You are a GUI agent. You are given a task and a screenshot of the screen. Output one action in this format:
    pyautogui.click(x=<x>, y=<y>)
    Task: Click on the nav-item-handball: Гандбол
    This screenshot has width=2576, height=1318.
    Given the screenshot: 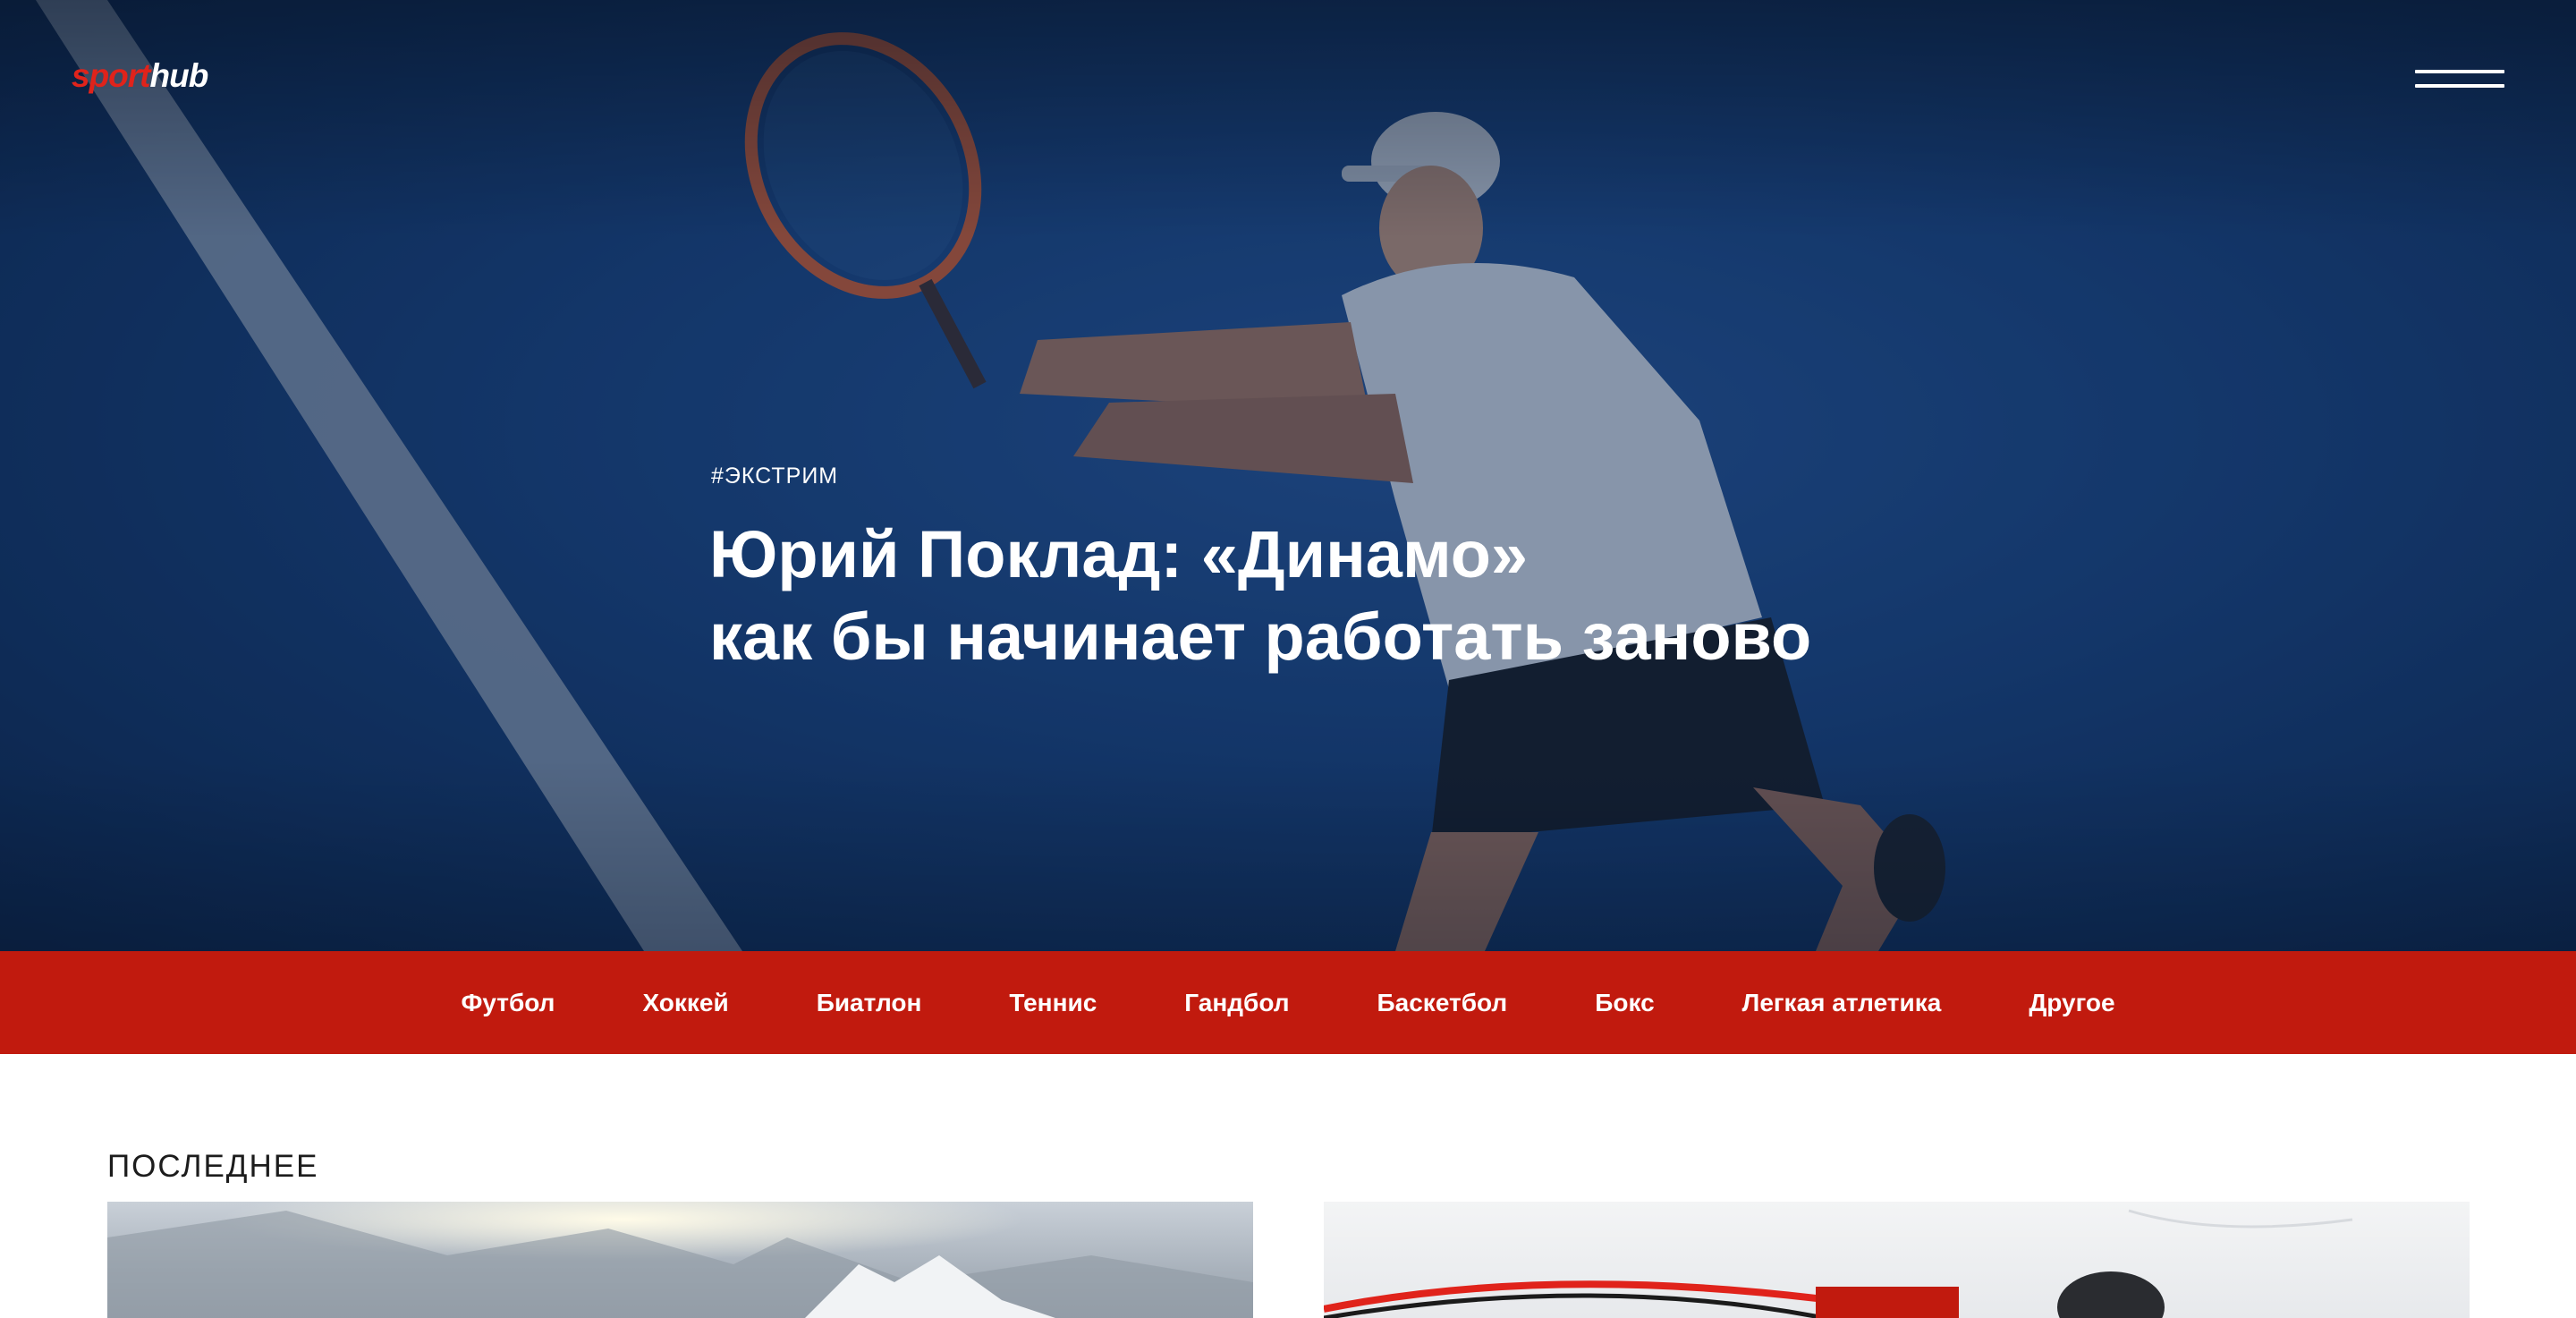 What is the action you would take?
    pyautogui.click(x=1236, y=1003)
    